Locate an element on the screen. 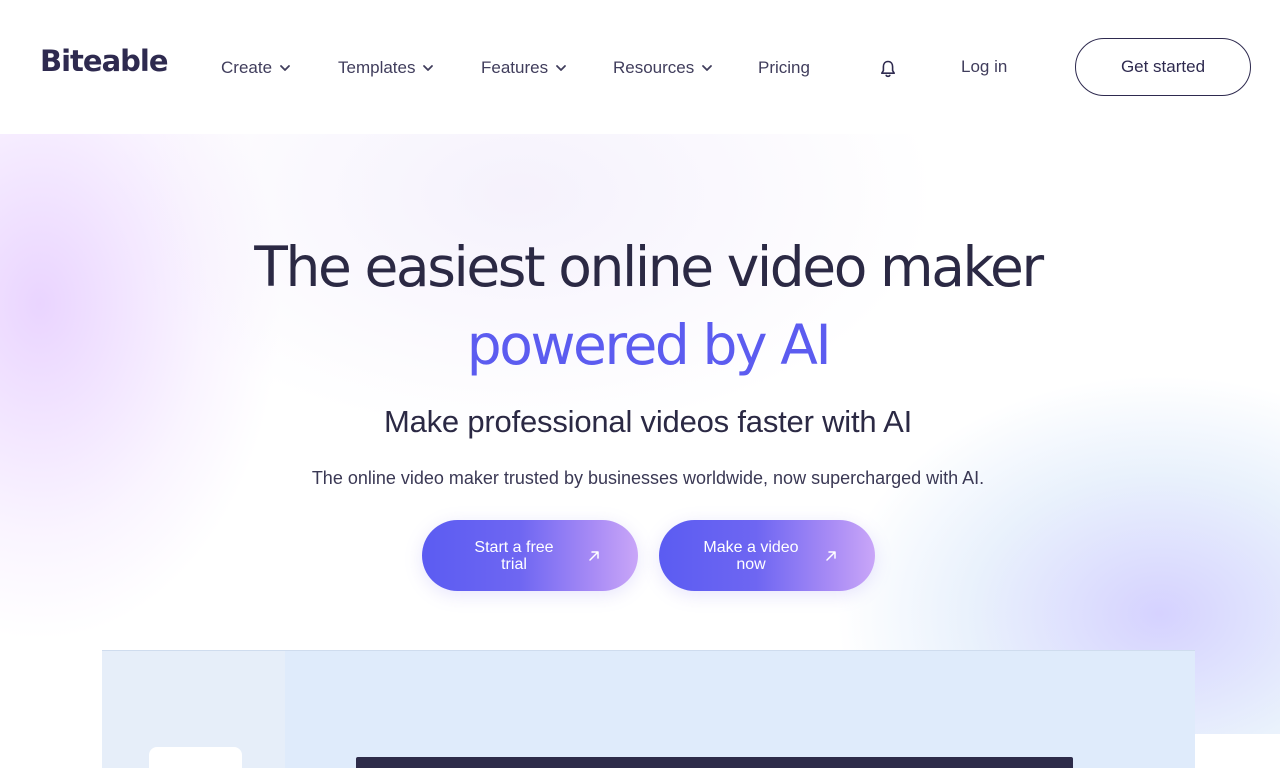 This screenshot has height=768, width=1280. nav-item-label: Templates is located at coordinates (377, 67).